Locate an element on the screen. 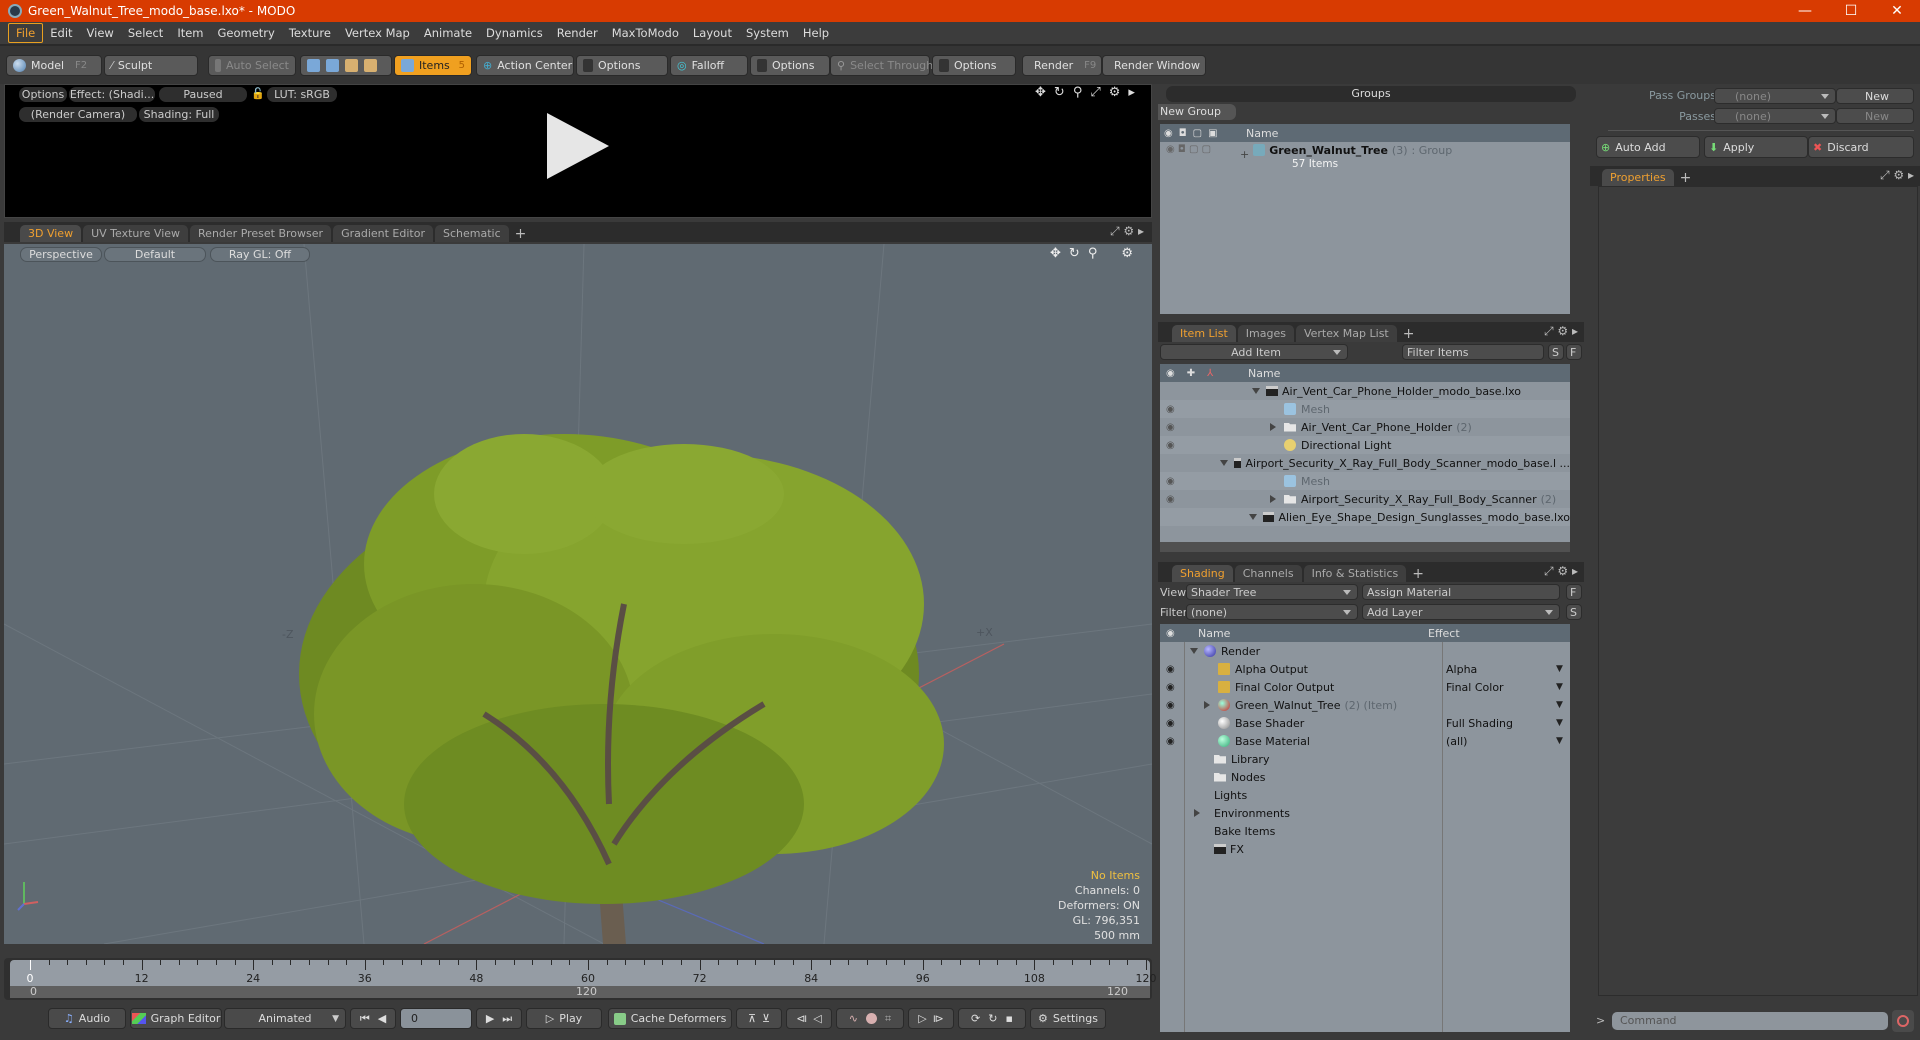 This screenshot has width=1920, height=1040. group-row-toggles: ◉ ◘ ▢ ▢ is located at coordinates (1200, 149).